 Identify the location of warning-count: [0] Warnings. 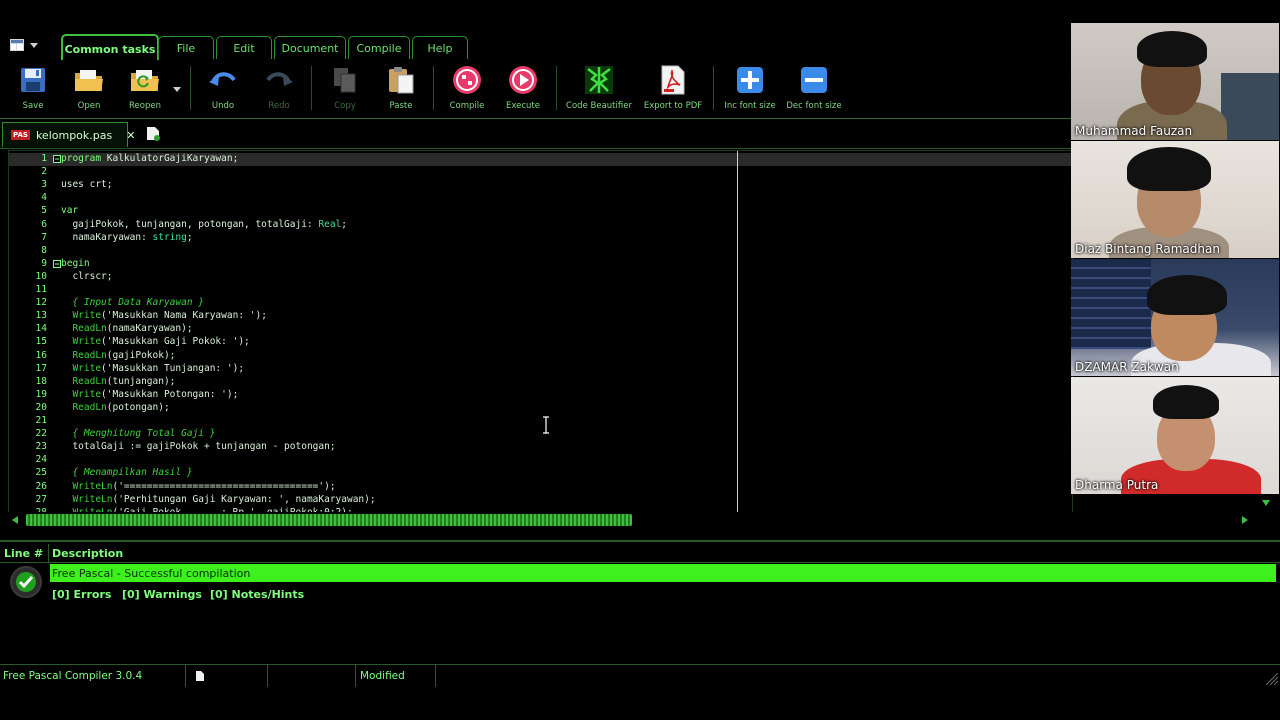
(162, 594).